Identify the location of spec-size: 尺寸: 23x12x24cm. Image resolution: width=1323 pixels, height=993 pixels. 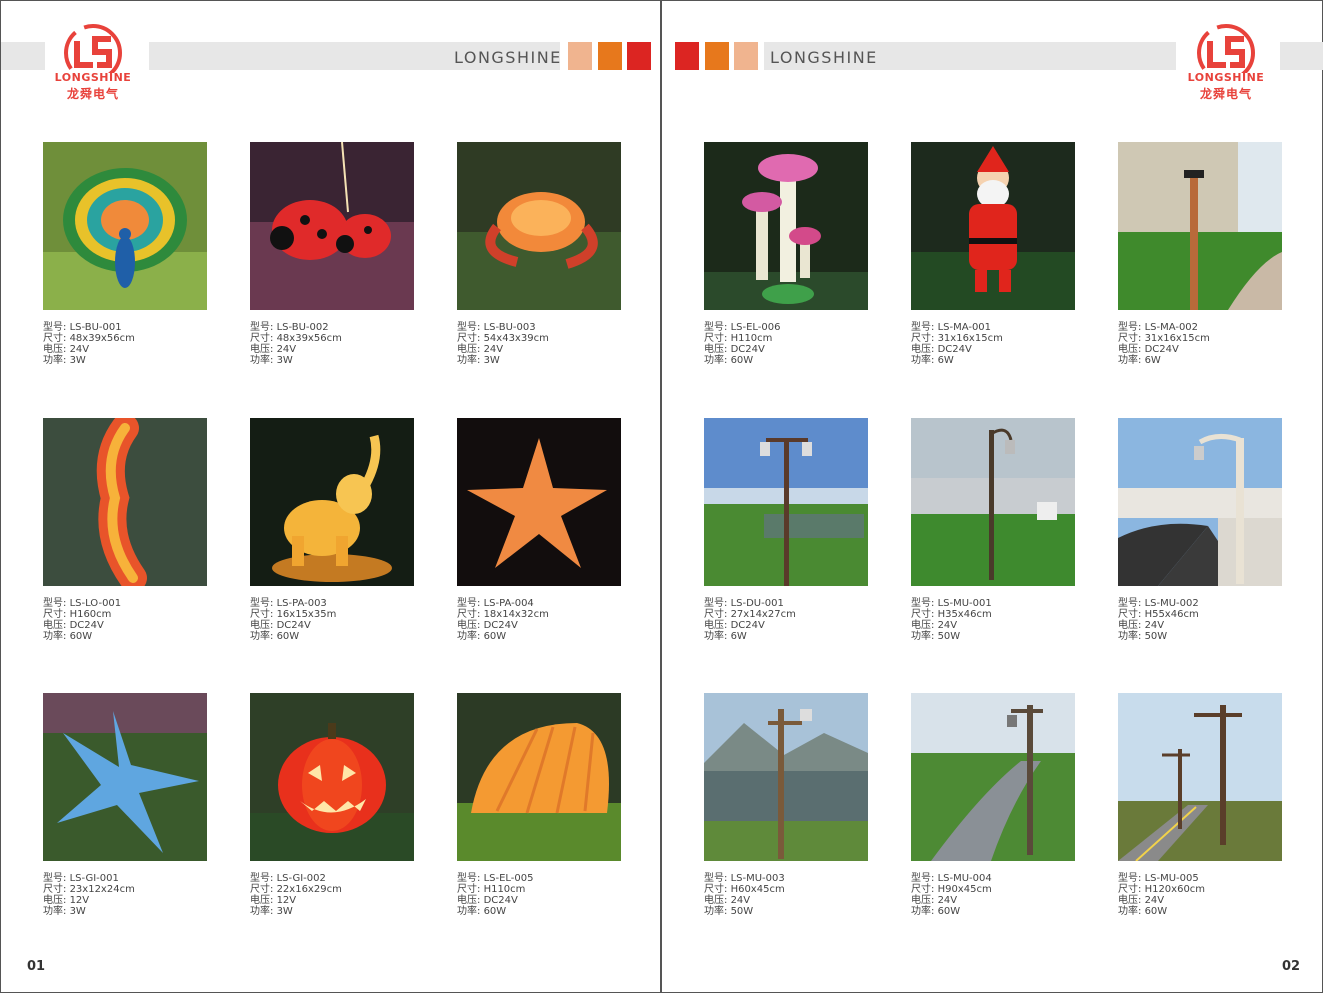
(126, 889).